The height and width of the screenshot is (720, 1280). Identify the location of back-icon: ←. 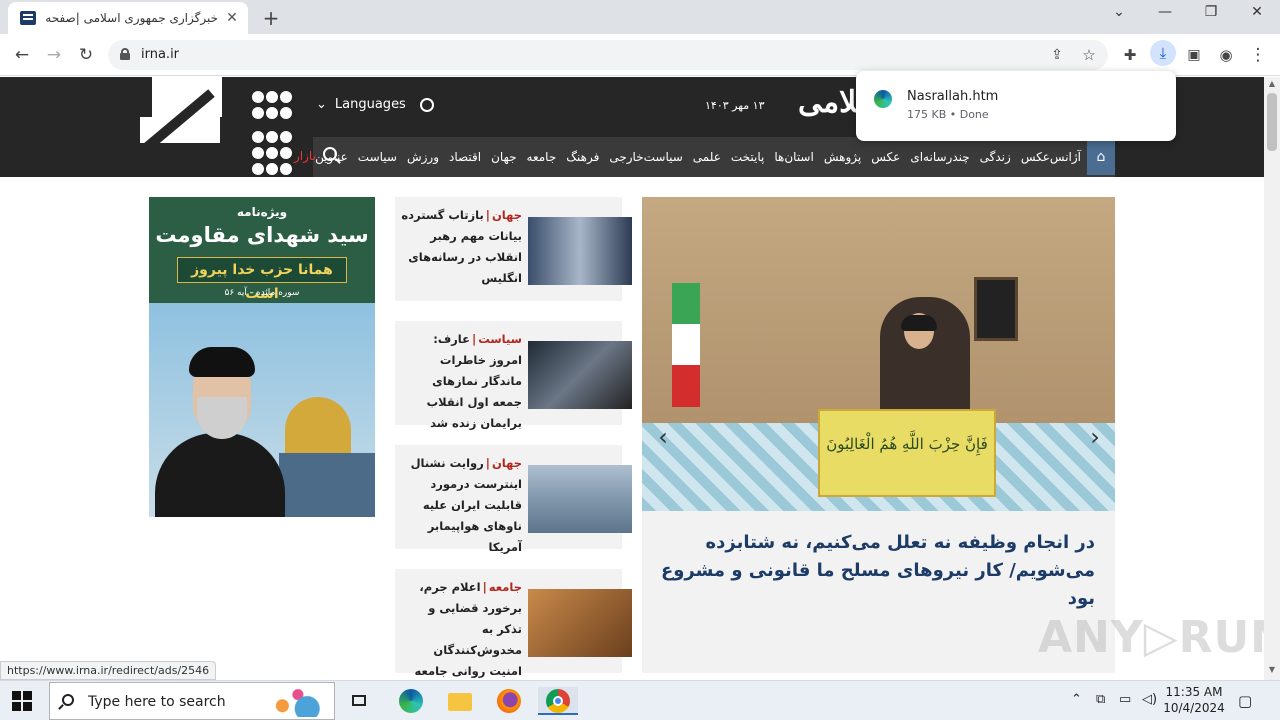
(22, 55).